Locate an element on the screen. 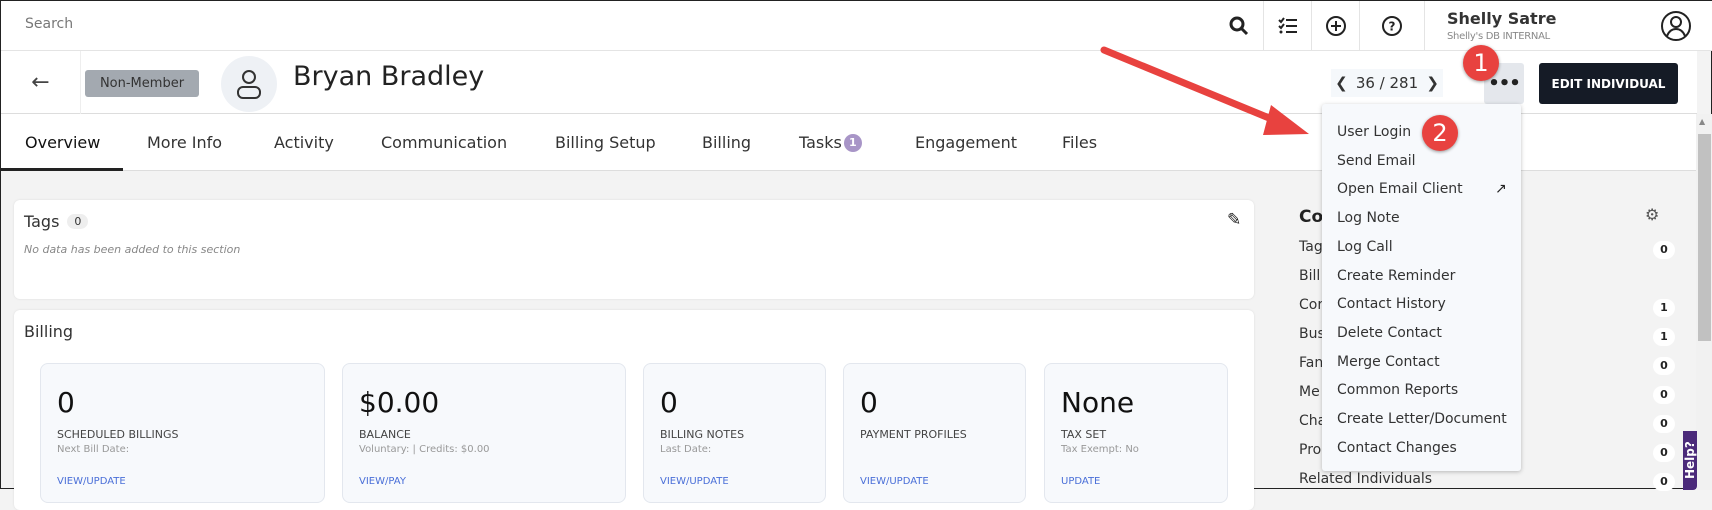  menu-item-merge-contact: Merge Contact is located at coordinates (1388, 362).